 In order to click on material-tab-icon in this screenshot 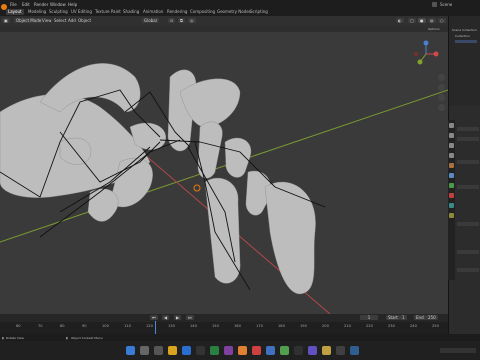, I will do `click(451, 195)`.